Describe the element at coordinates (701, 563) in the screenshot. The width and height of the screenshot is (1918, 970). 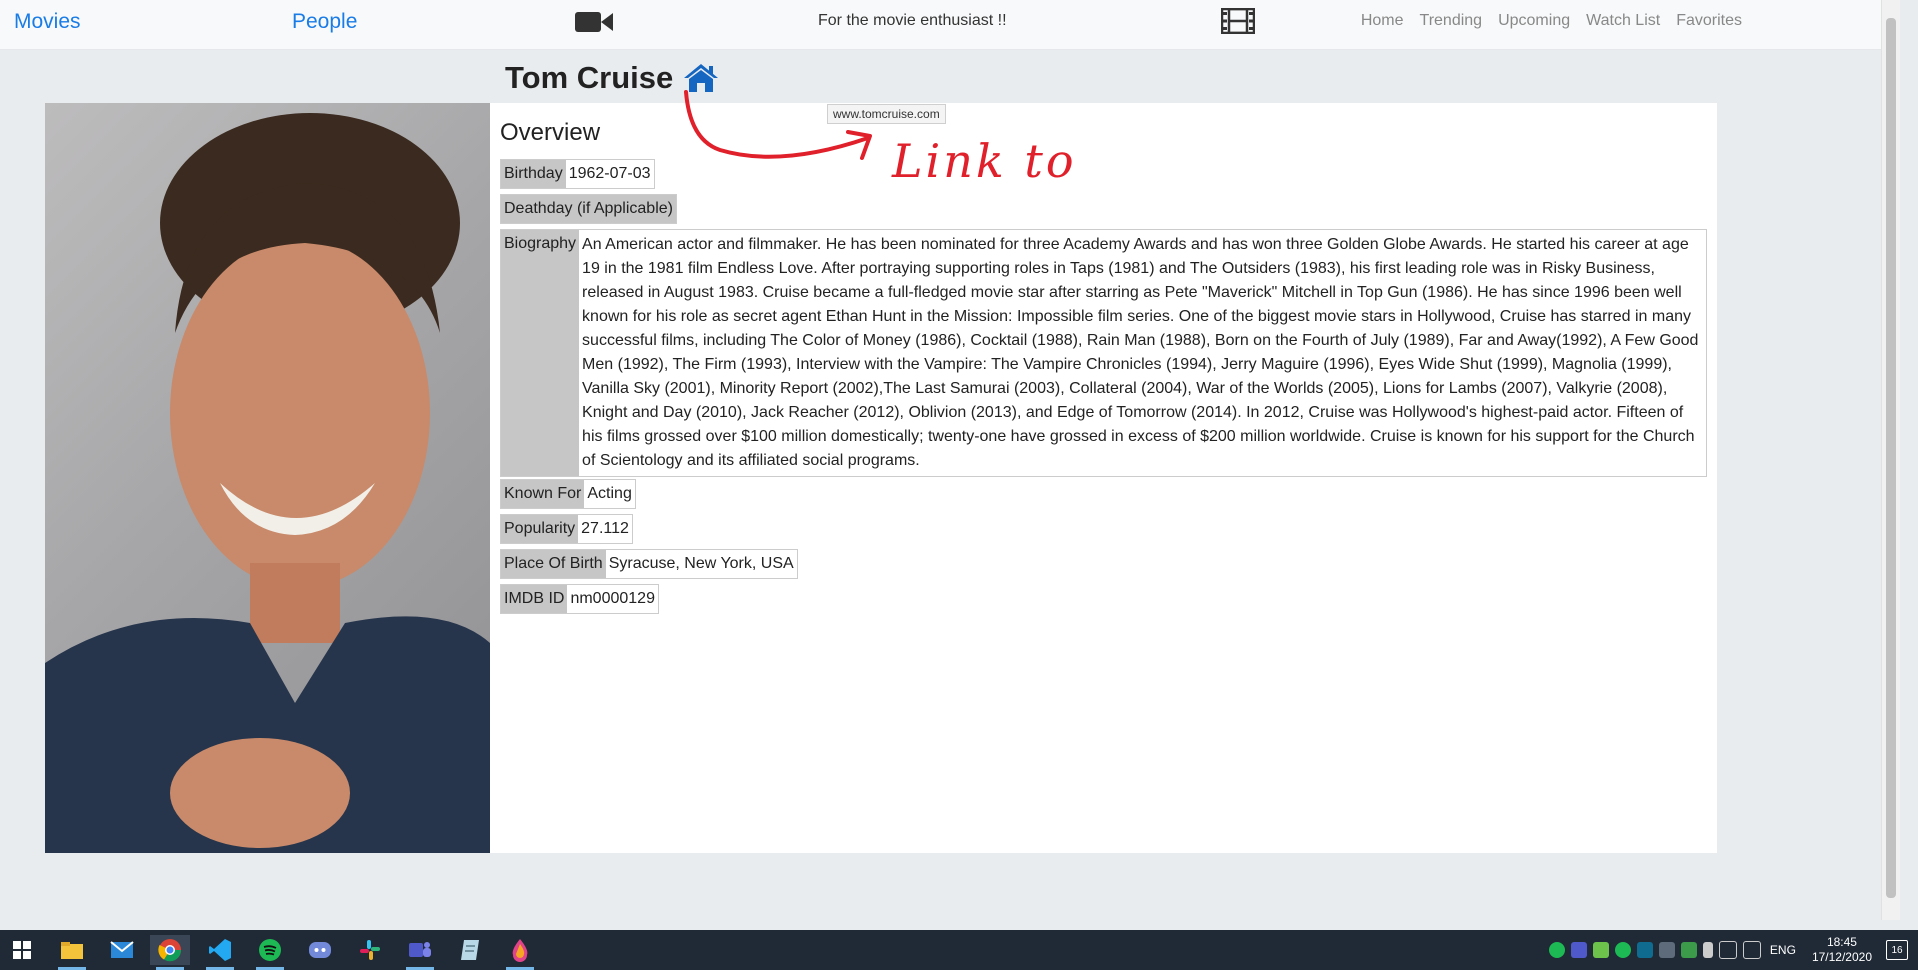
I see `place-of-birth-value: Syracuse, New York, USA` at that location.